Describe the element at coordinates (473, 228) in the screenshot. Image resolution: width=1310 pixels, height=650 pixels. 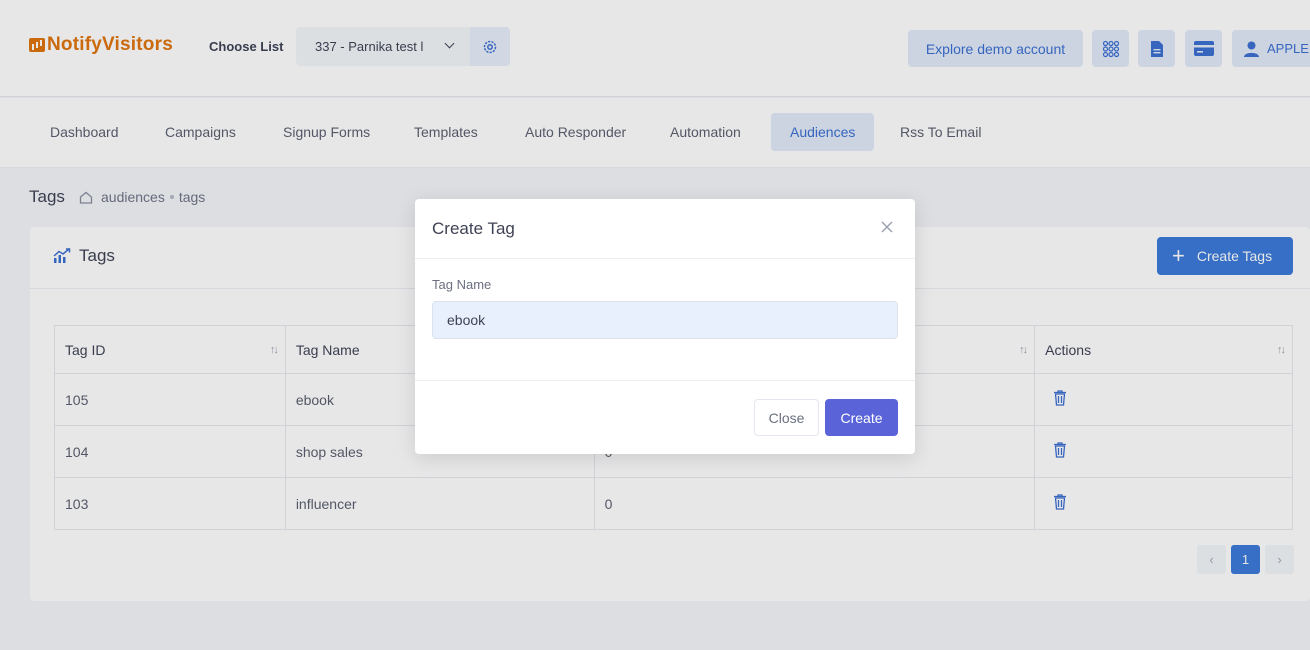
I see `modal-title: Create Tag` at that location.